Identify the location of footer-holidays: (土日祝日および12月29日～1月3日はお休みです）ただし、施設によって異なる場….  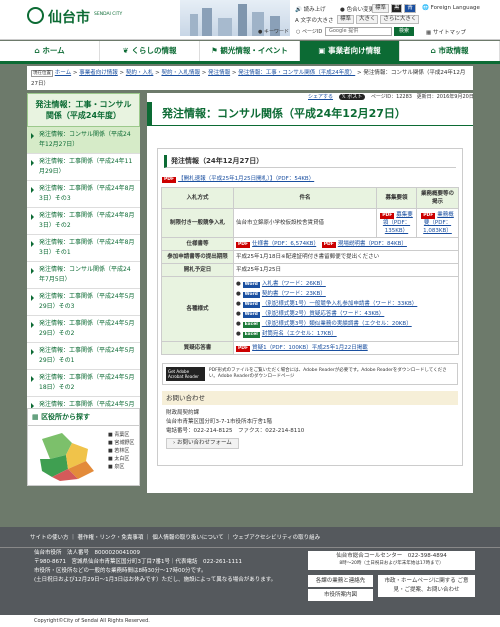
(155, 580).